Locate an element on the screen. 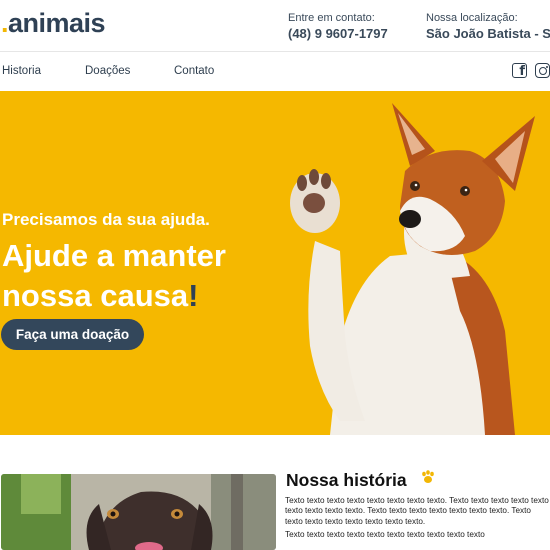  hero-eyebrow: Precisamos da sua ajuda. is located at coordinates (106, 219).